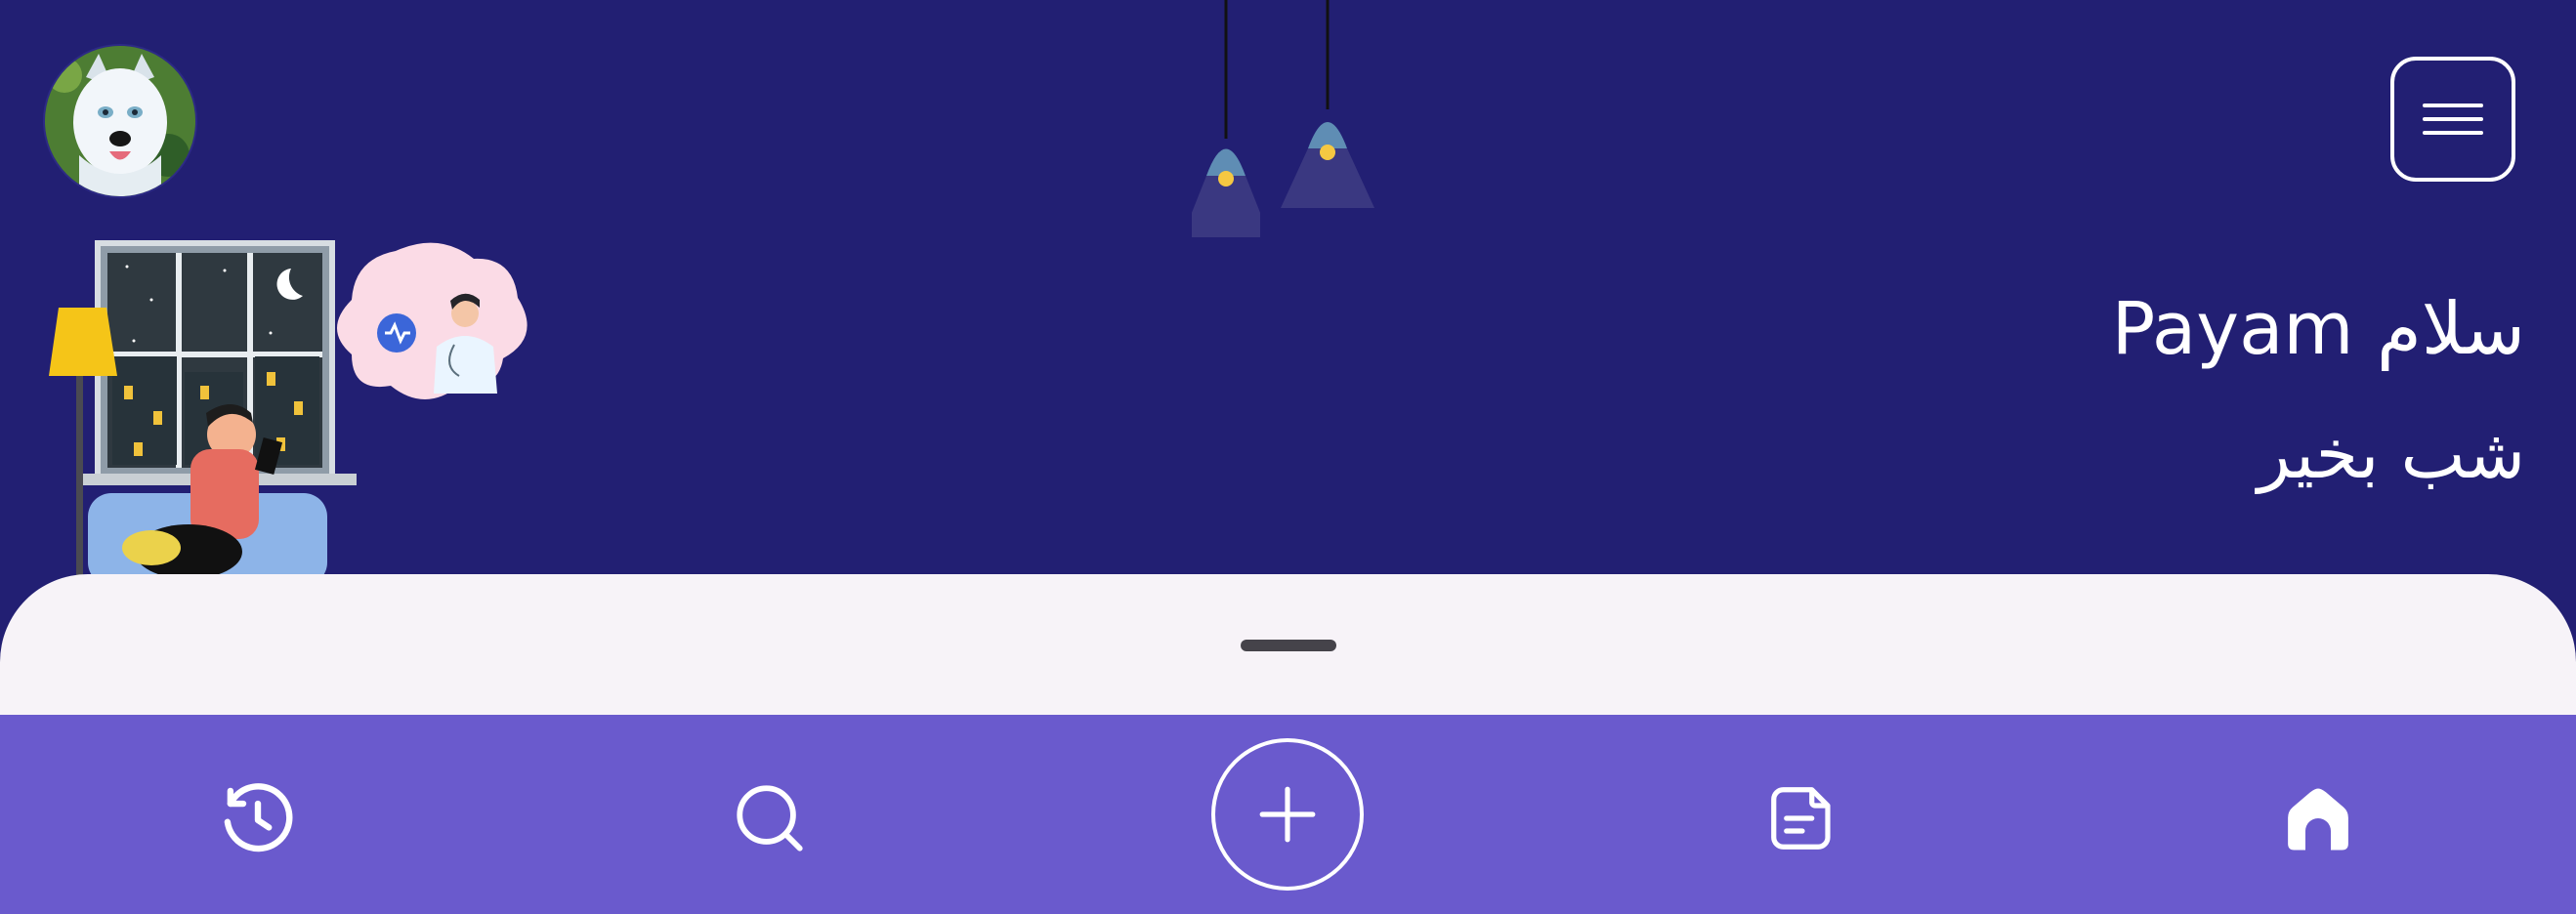 The width and height of the screenshot is (2576, 914). I want to click on husky-dog-avatar-image, so click(120, 121).